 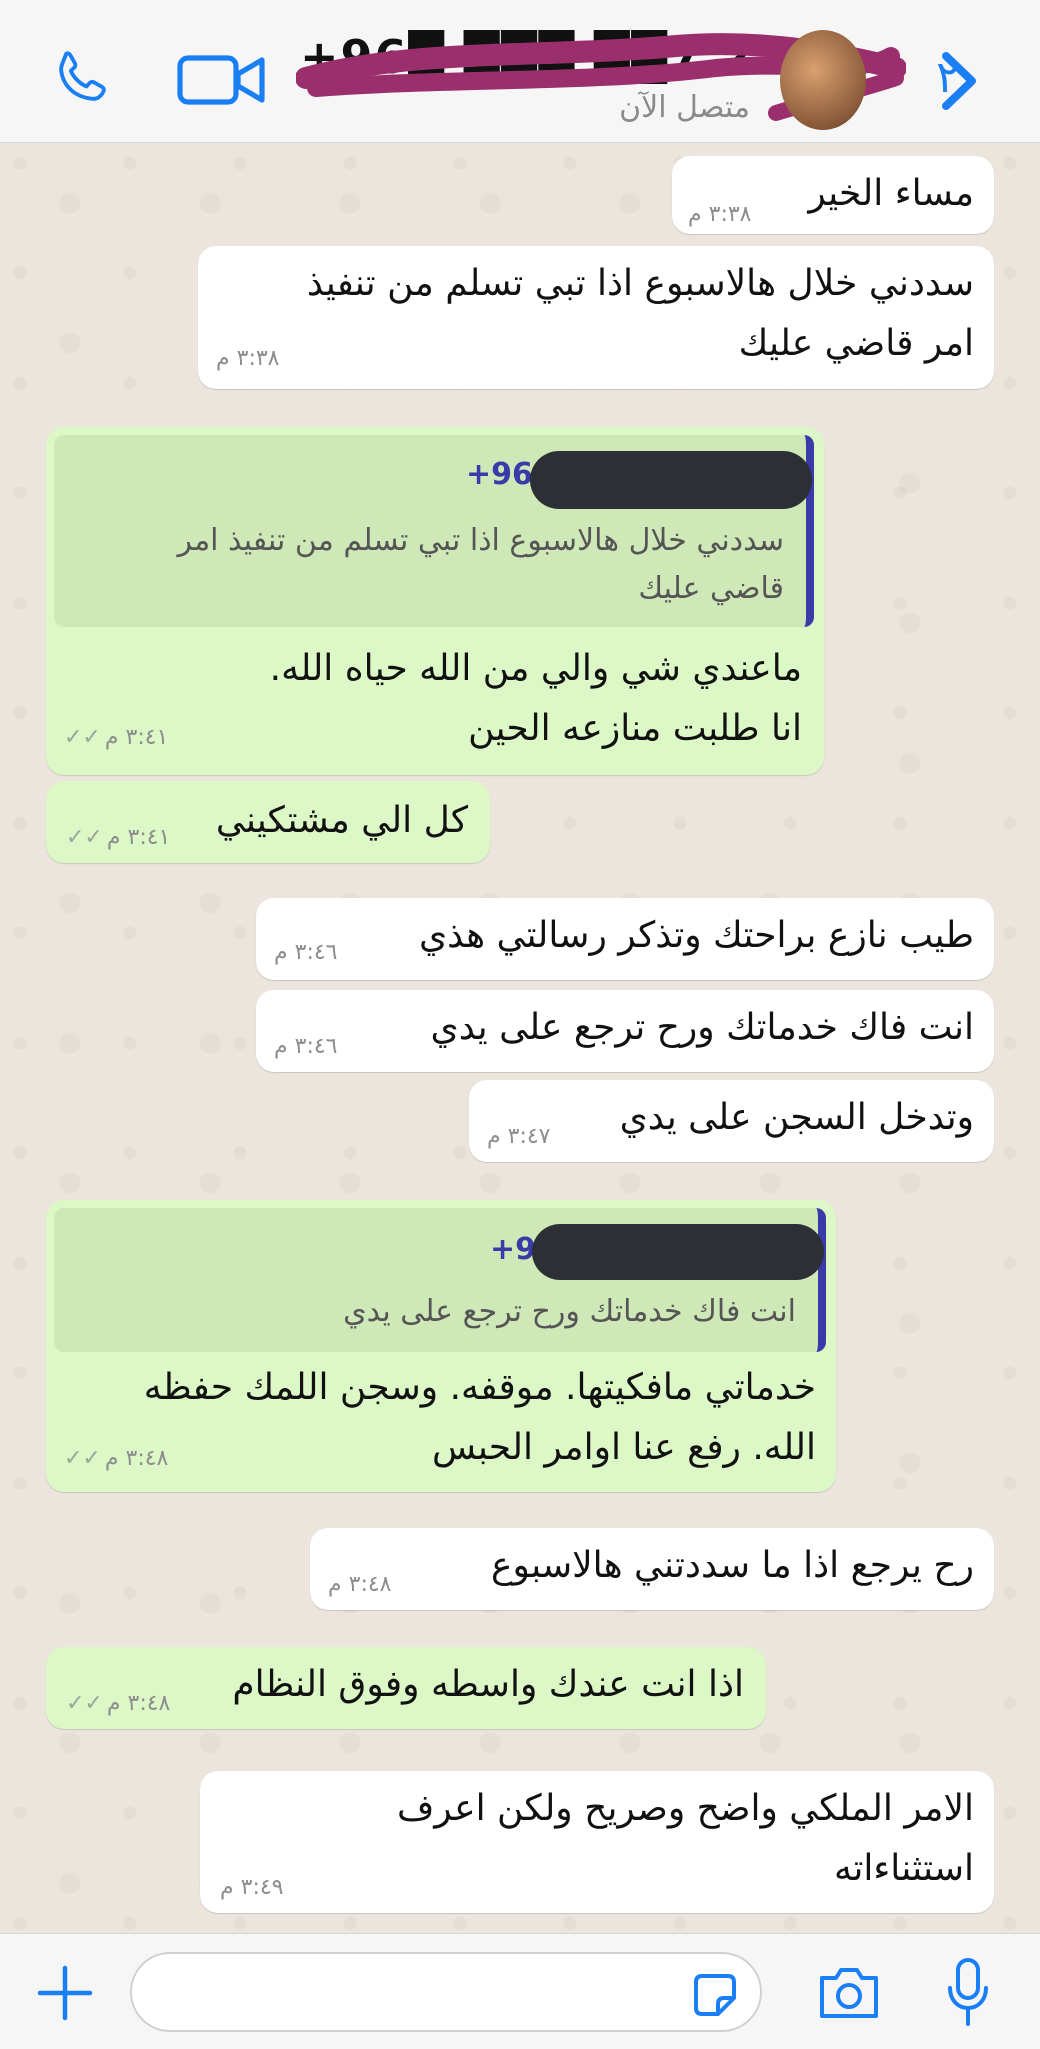 I want to click on message-text: اذا انت عندك واسطه وفوق النظام, so click(x=488, y=1684).